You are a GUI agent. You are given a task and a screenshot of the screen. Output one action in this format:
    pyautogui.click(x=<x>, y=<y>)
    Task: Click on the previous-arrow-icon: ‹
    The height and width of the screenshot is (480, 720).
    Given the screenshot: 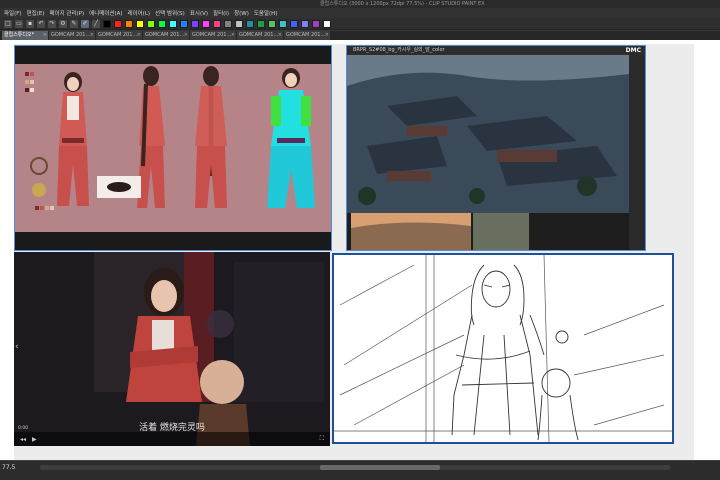 What is the action you would take?
    pyautogui.click(x=17, y=347)
    